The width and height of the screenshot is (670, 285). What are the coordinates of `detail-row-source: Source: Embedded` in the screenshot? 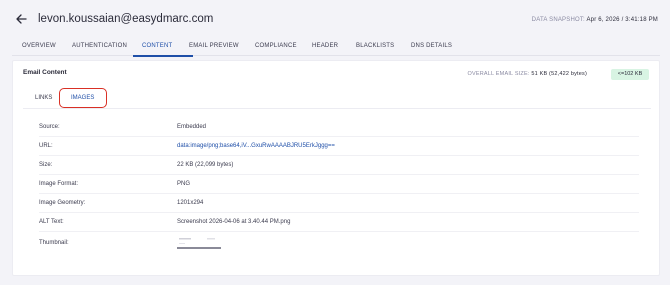 It's located at (339, 127).